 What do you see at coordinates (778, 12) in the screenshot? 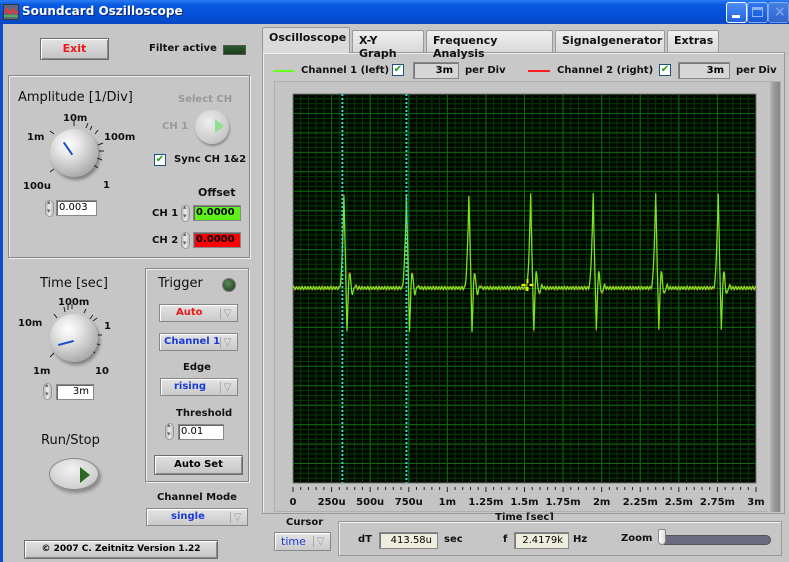
I see `close-button: ×` at bounding box center [778, 12].